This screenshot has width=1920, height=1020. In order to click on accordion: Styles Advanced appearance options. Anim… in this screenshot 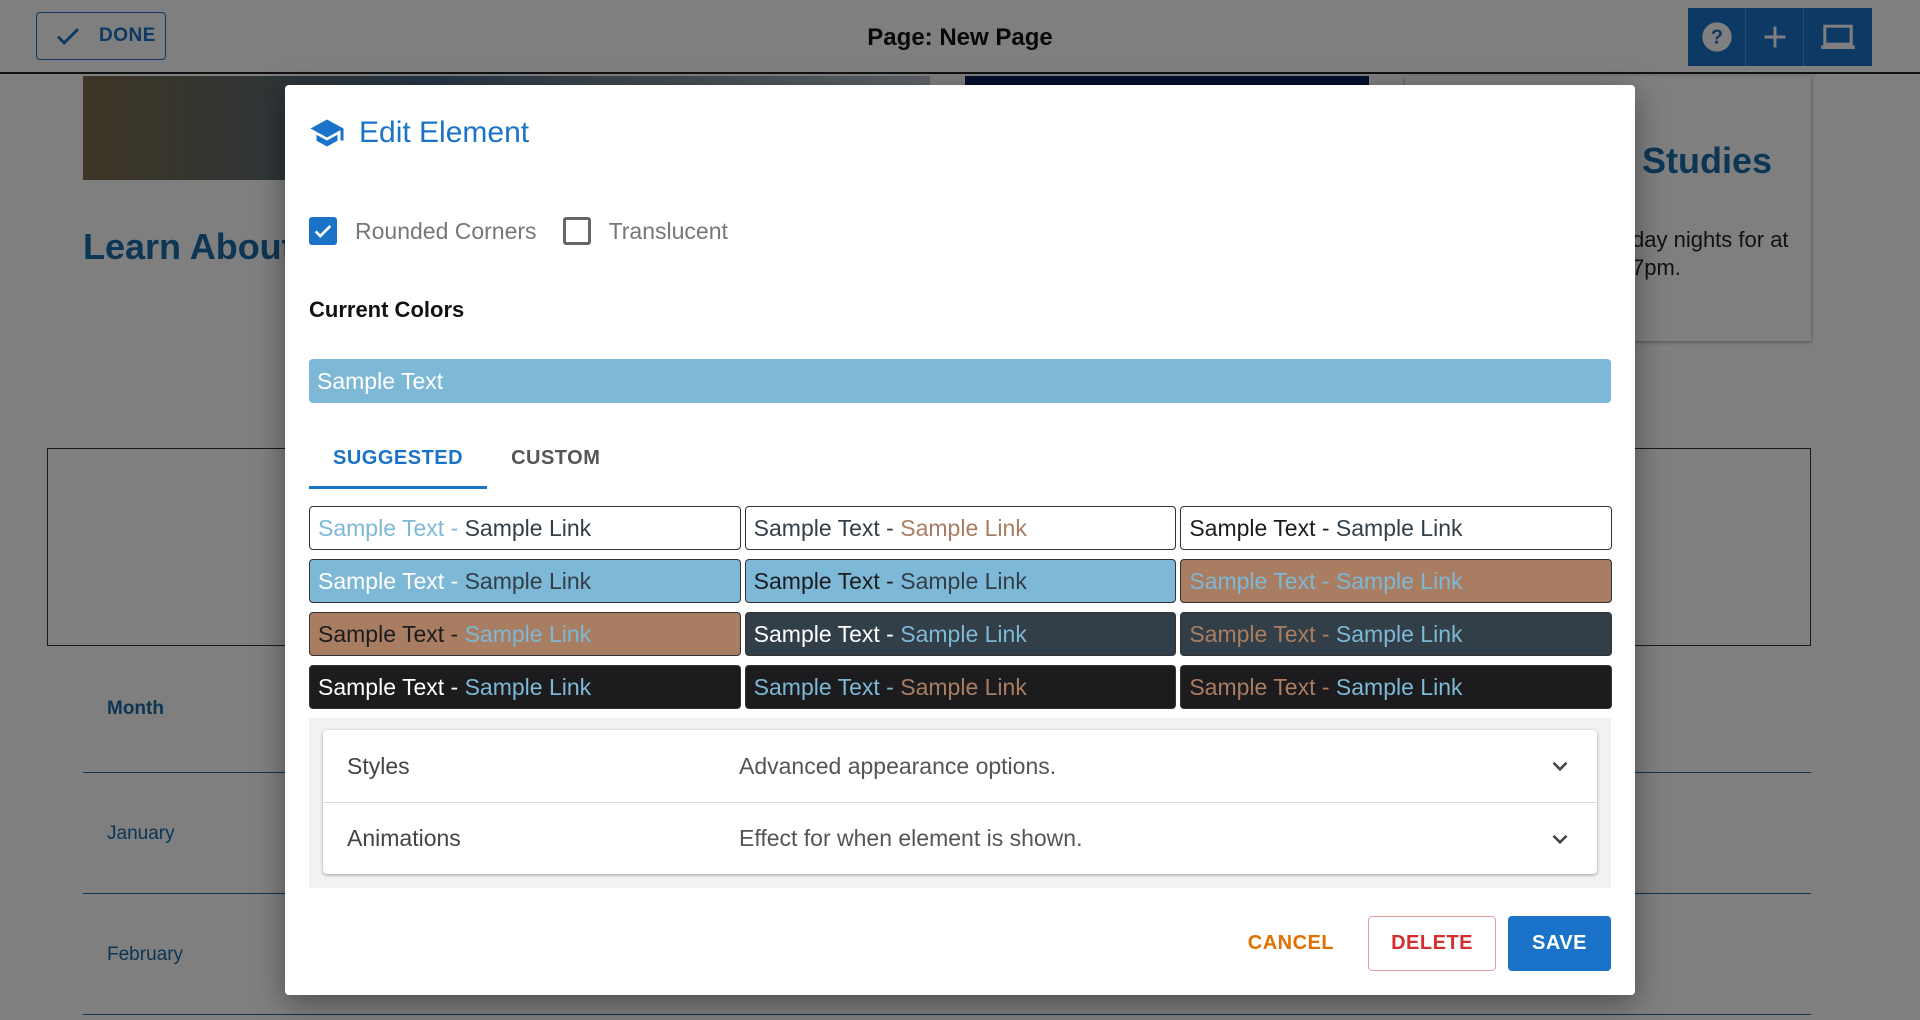, I will do `click(960, 802)`.